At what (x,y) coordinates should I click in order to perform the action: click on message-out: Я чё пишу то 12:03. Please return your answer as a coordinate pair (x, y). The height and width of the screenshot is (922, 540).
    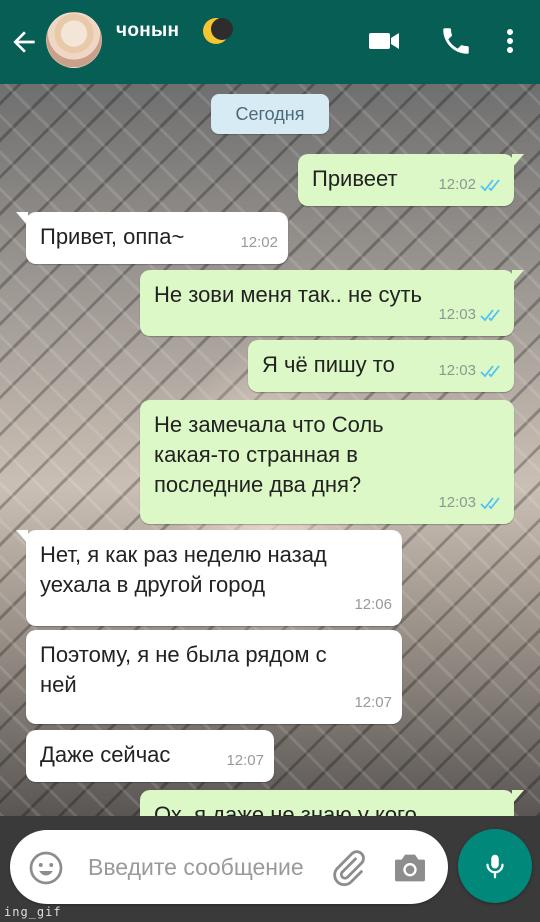
    Looking at the image, I should click on (381, 366).